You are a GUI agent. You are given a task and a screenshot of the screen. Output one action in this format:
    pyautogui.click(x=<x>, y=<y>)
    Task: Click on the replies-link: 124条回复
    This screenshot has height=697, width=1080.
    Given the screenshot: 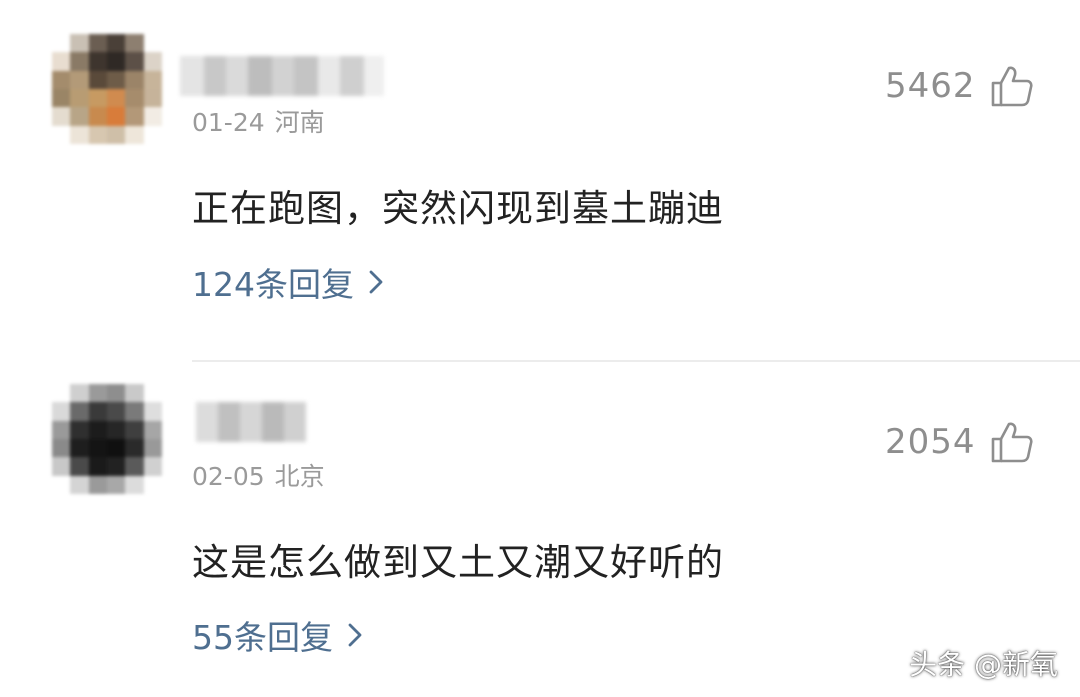 What is the action you would take?
    pyautogui.click(x=288, y=282)
    